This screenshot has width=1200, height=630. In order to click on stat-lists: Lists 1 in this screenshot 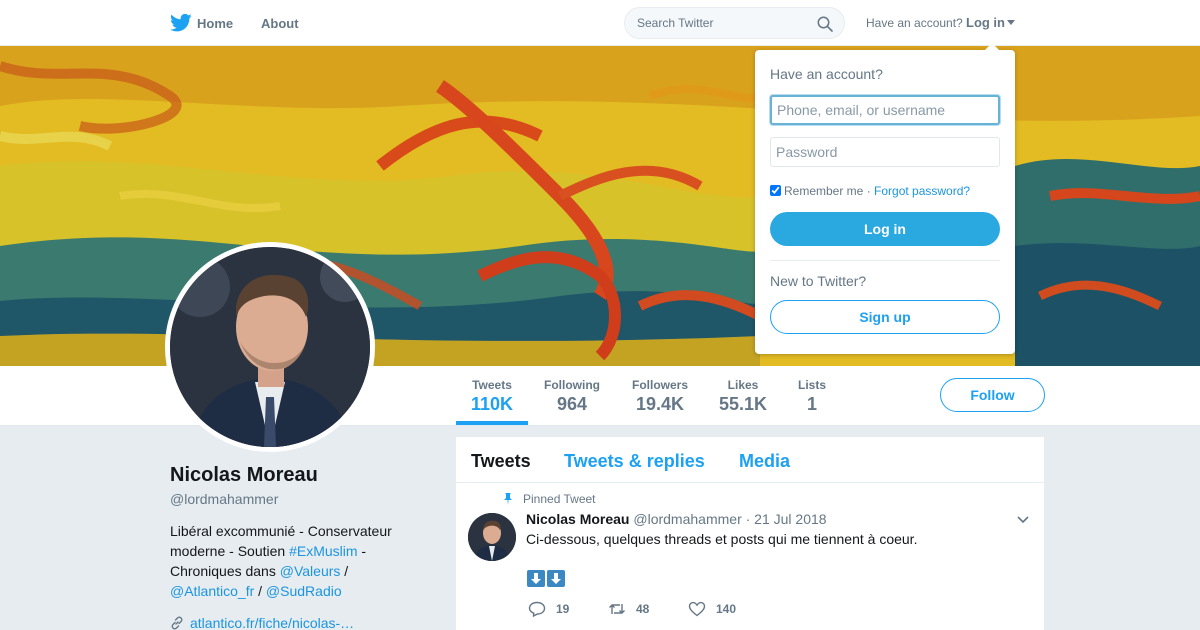, I will do `click(812, 396)`.